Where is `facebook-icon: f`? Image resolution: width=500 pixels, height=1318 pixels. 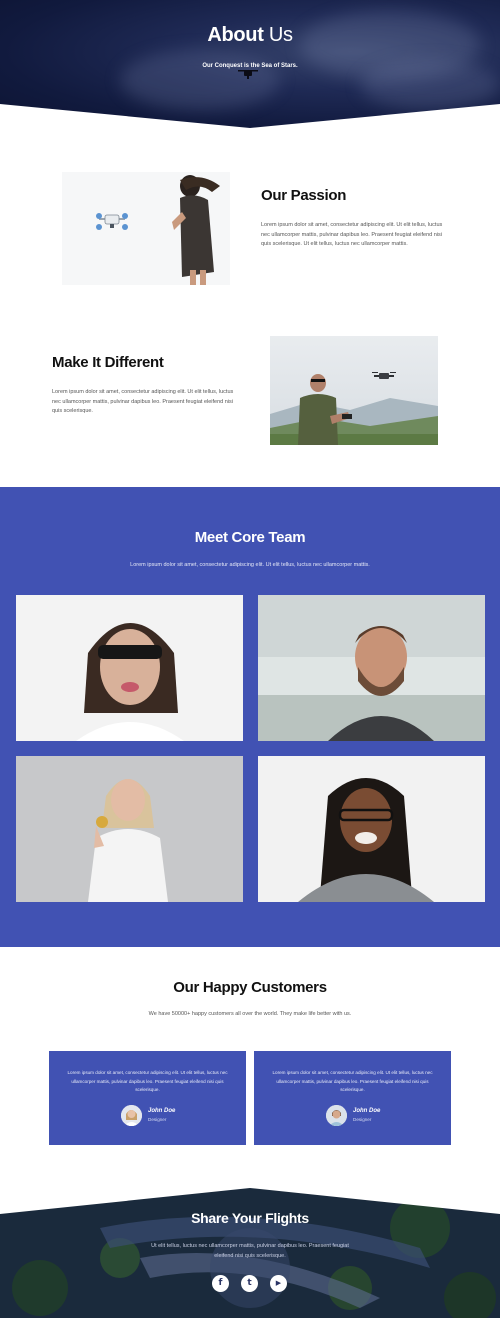 facebook-icon: f is located at coordinates (220, 1283).